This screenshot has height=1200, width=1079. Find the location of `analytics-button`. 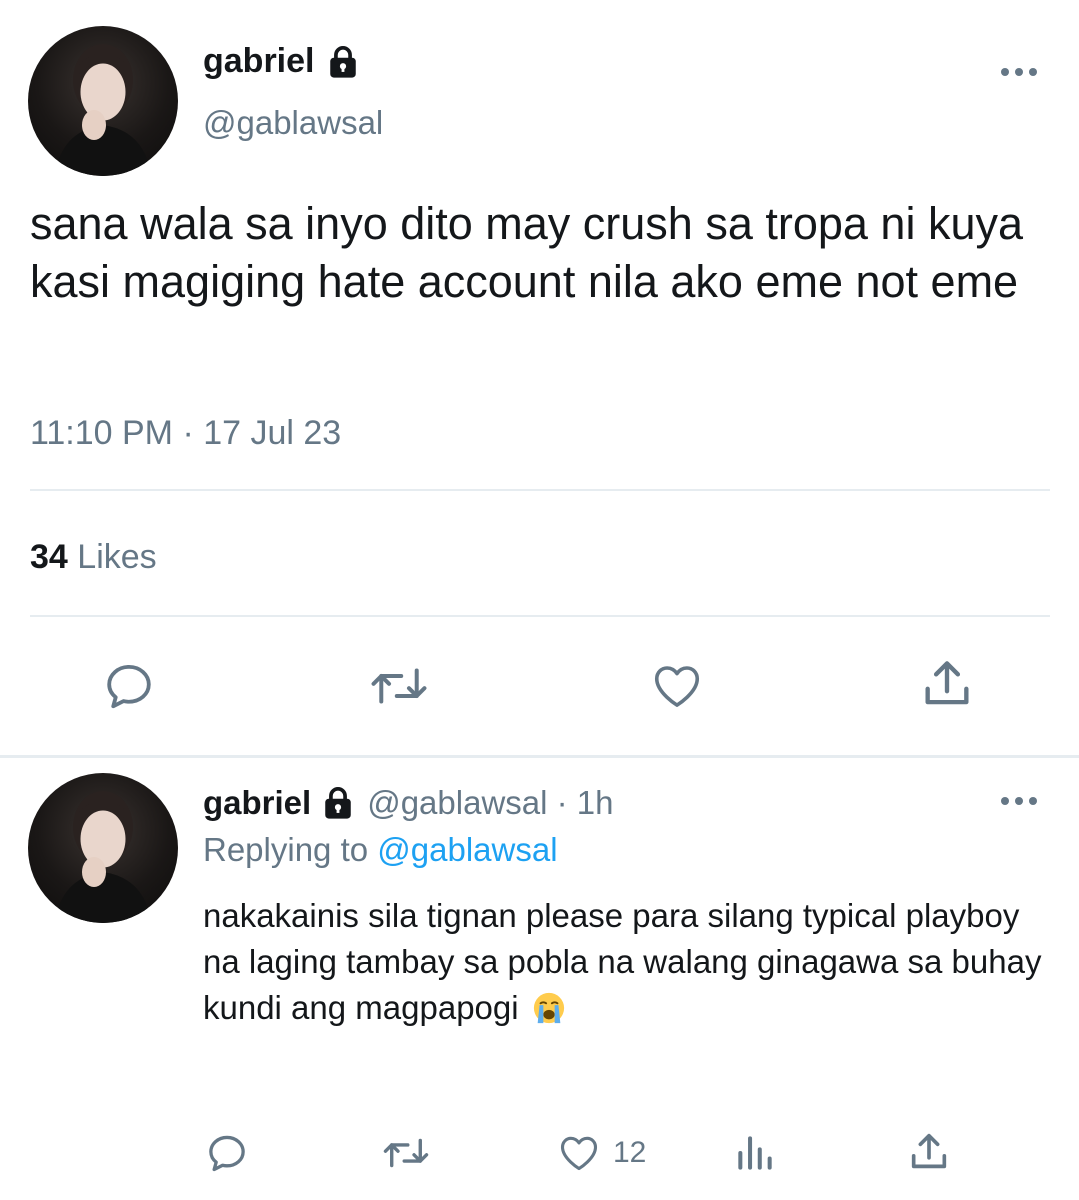

analytics-button is located at coordinates (755, 1153).